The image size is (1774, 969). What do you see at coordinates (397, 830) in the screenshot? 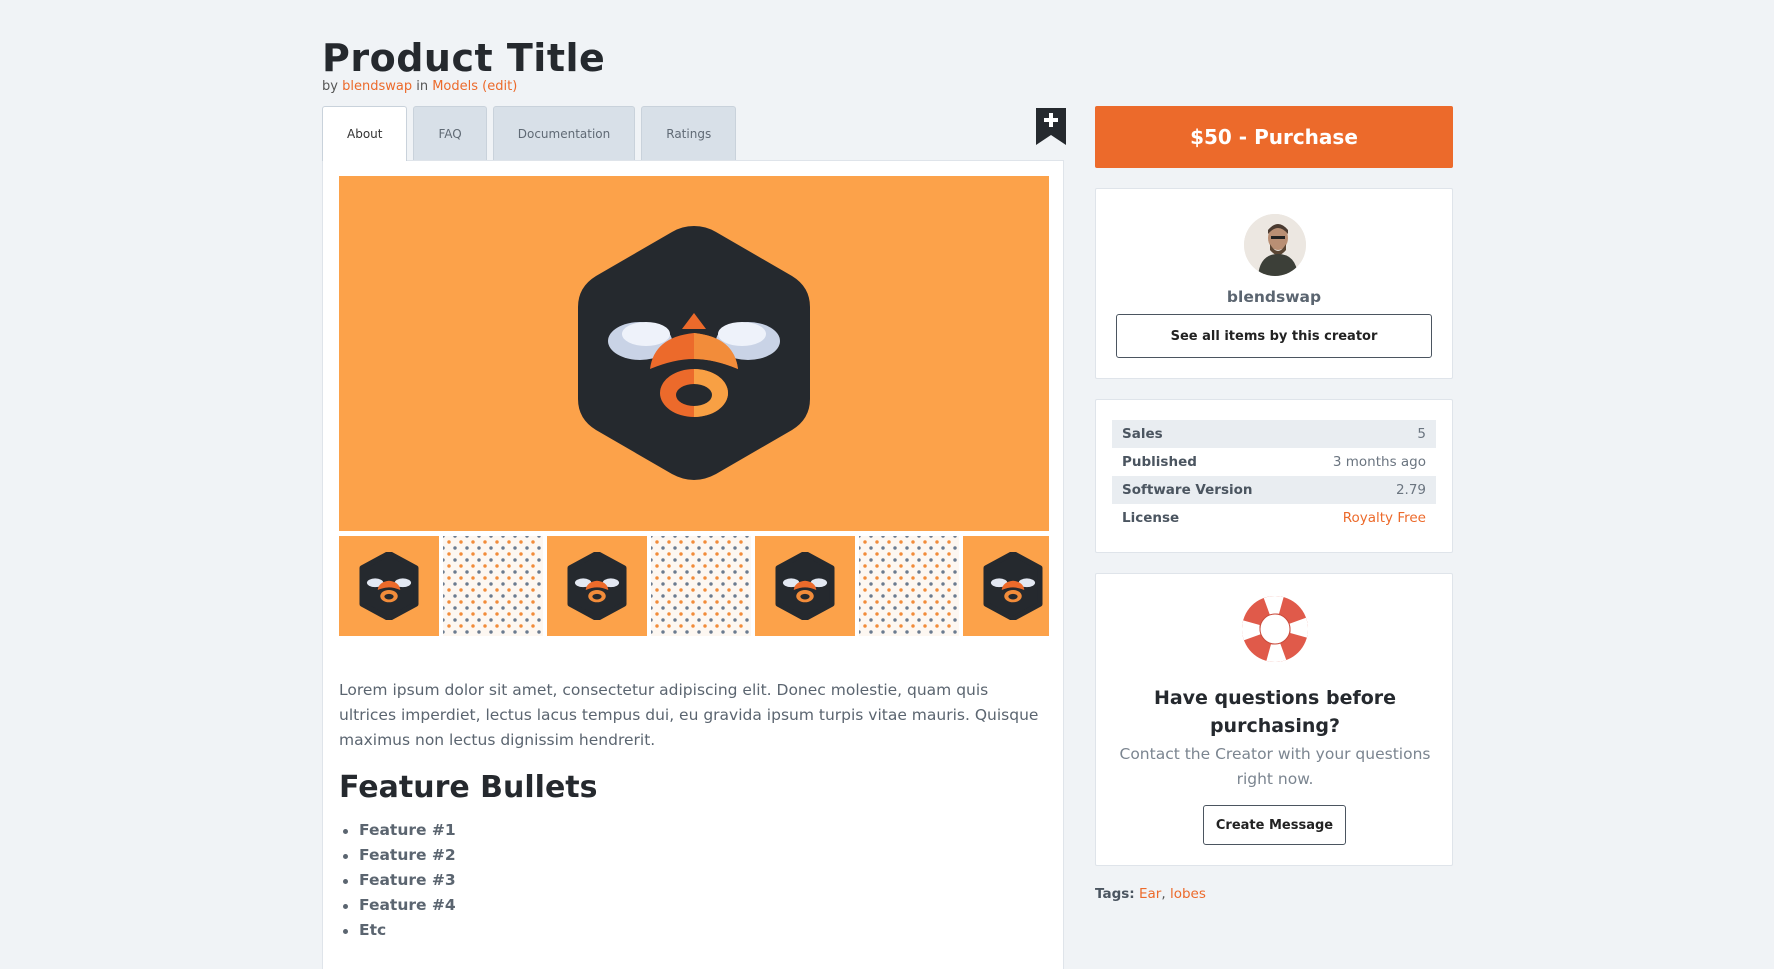
I see `feature-item: Feature #1` at bounding box center [397, 830].